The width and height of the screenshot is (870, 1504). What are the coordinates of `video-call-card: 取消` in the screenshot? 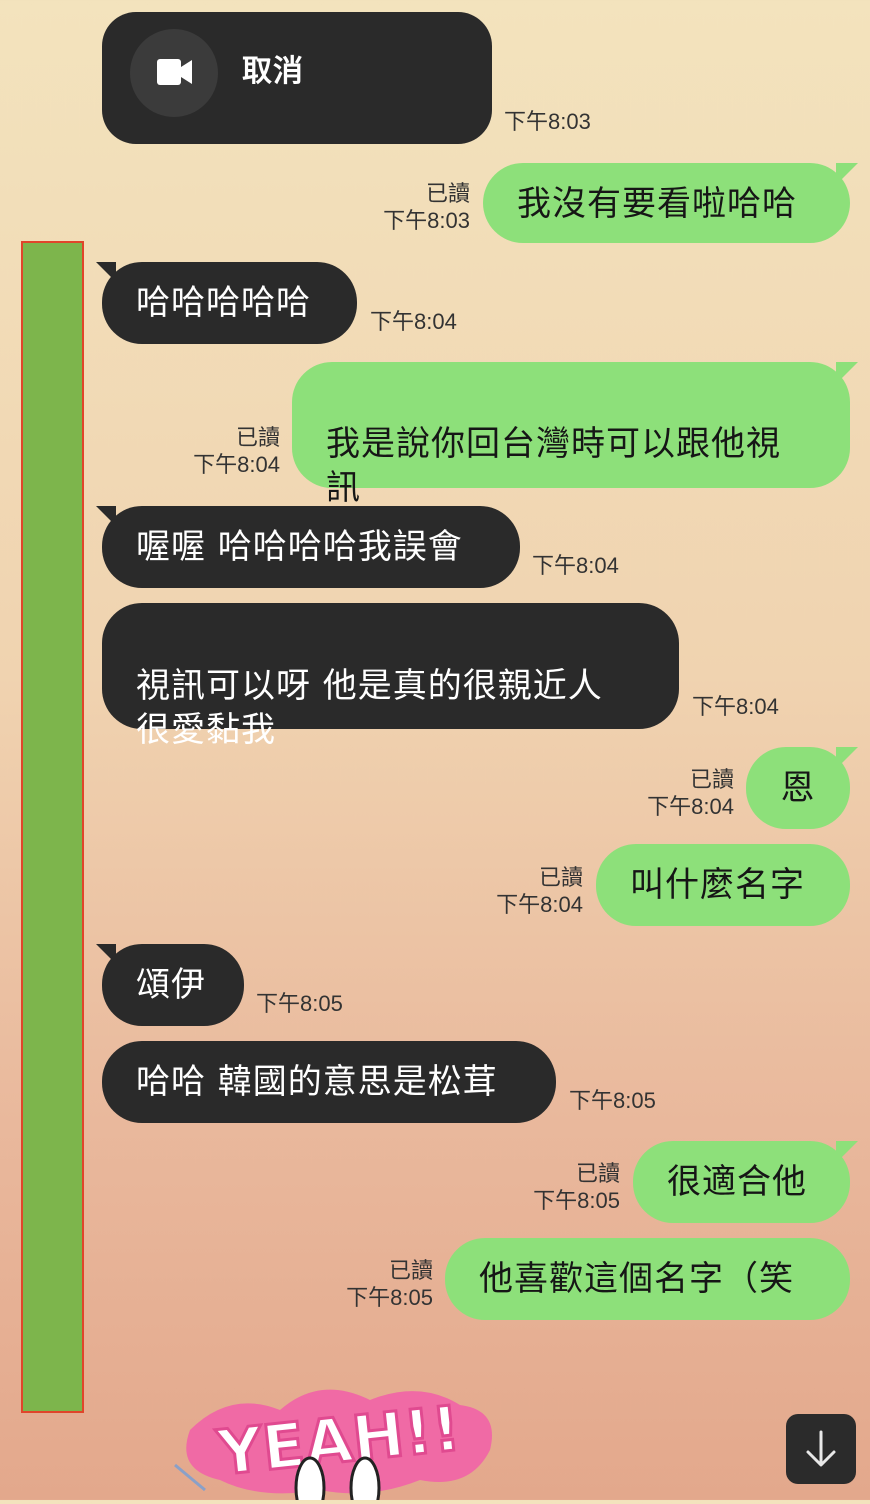 It's located at (297, 78).